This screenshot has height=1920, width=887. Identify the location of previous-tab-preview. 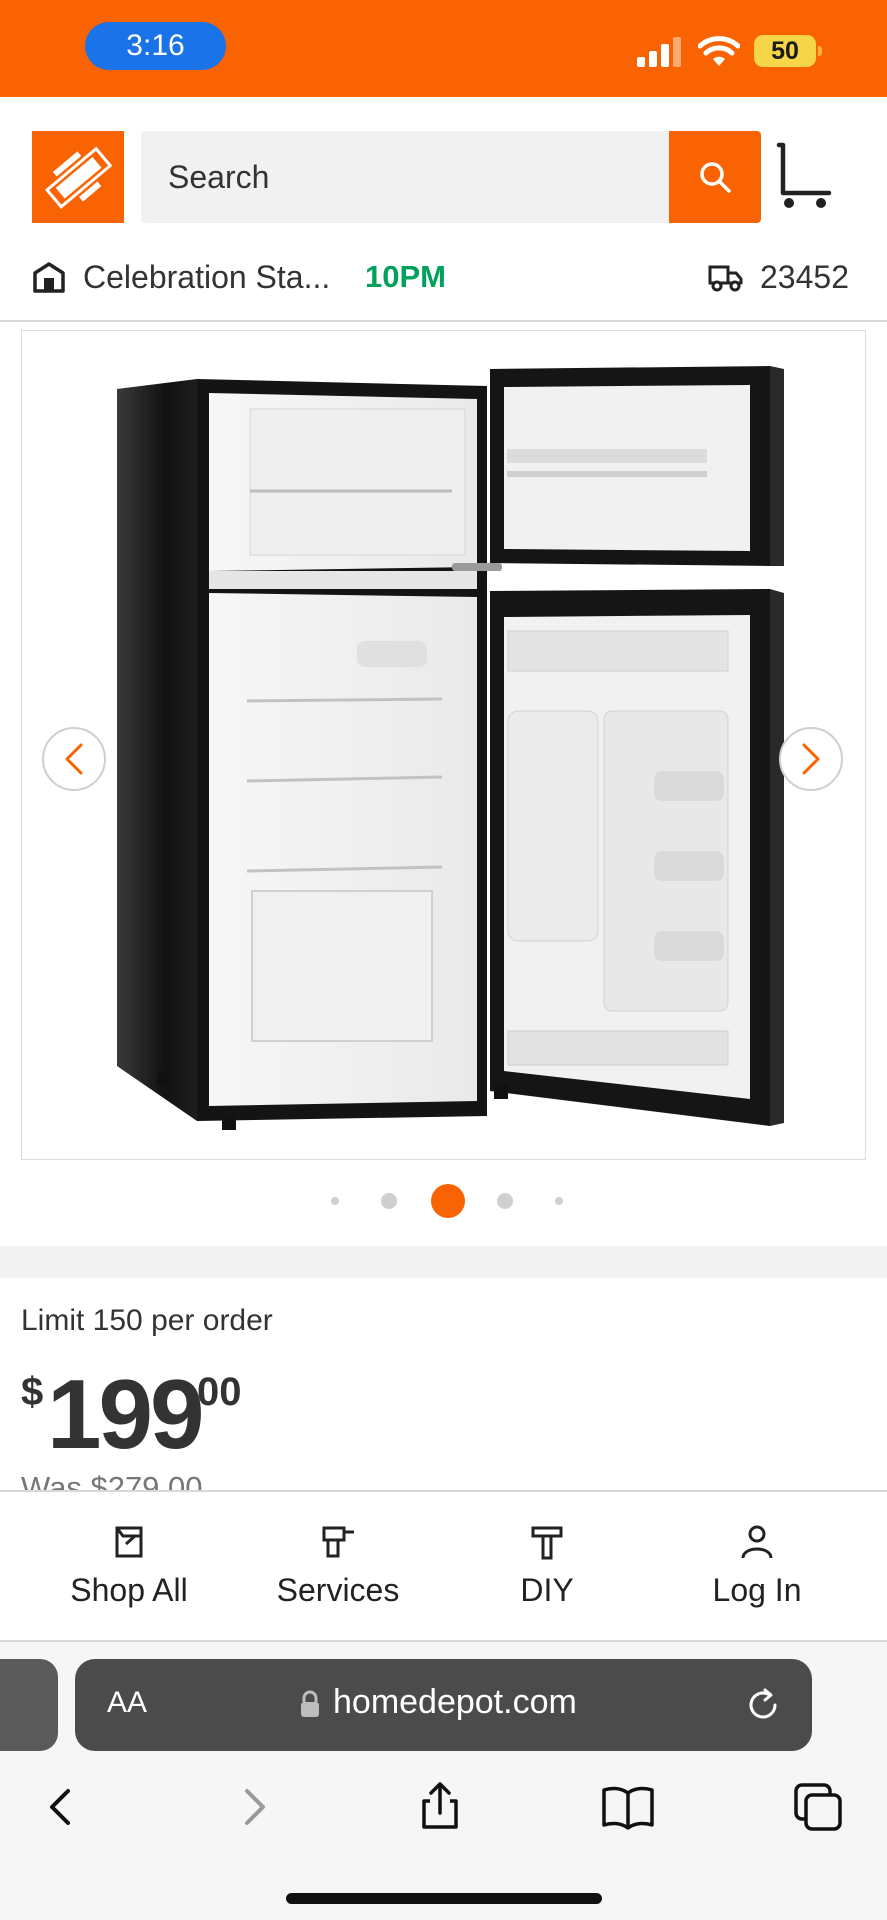
(29, 1705).